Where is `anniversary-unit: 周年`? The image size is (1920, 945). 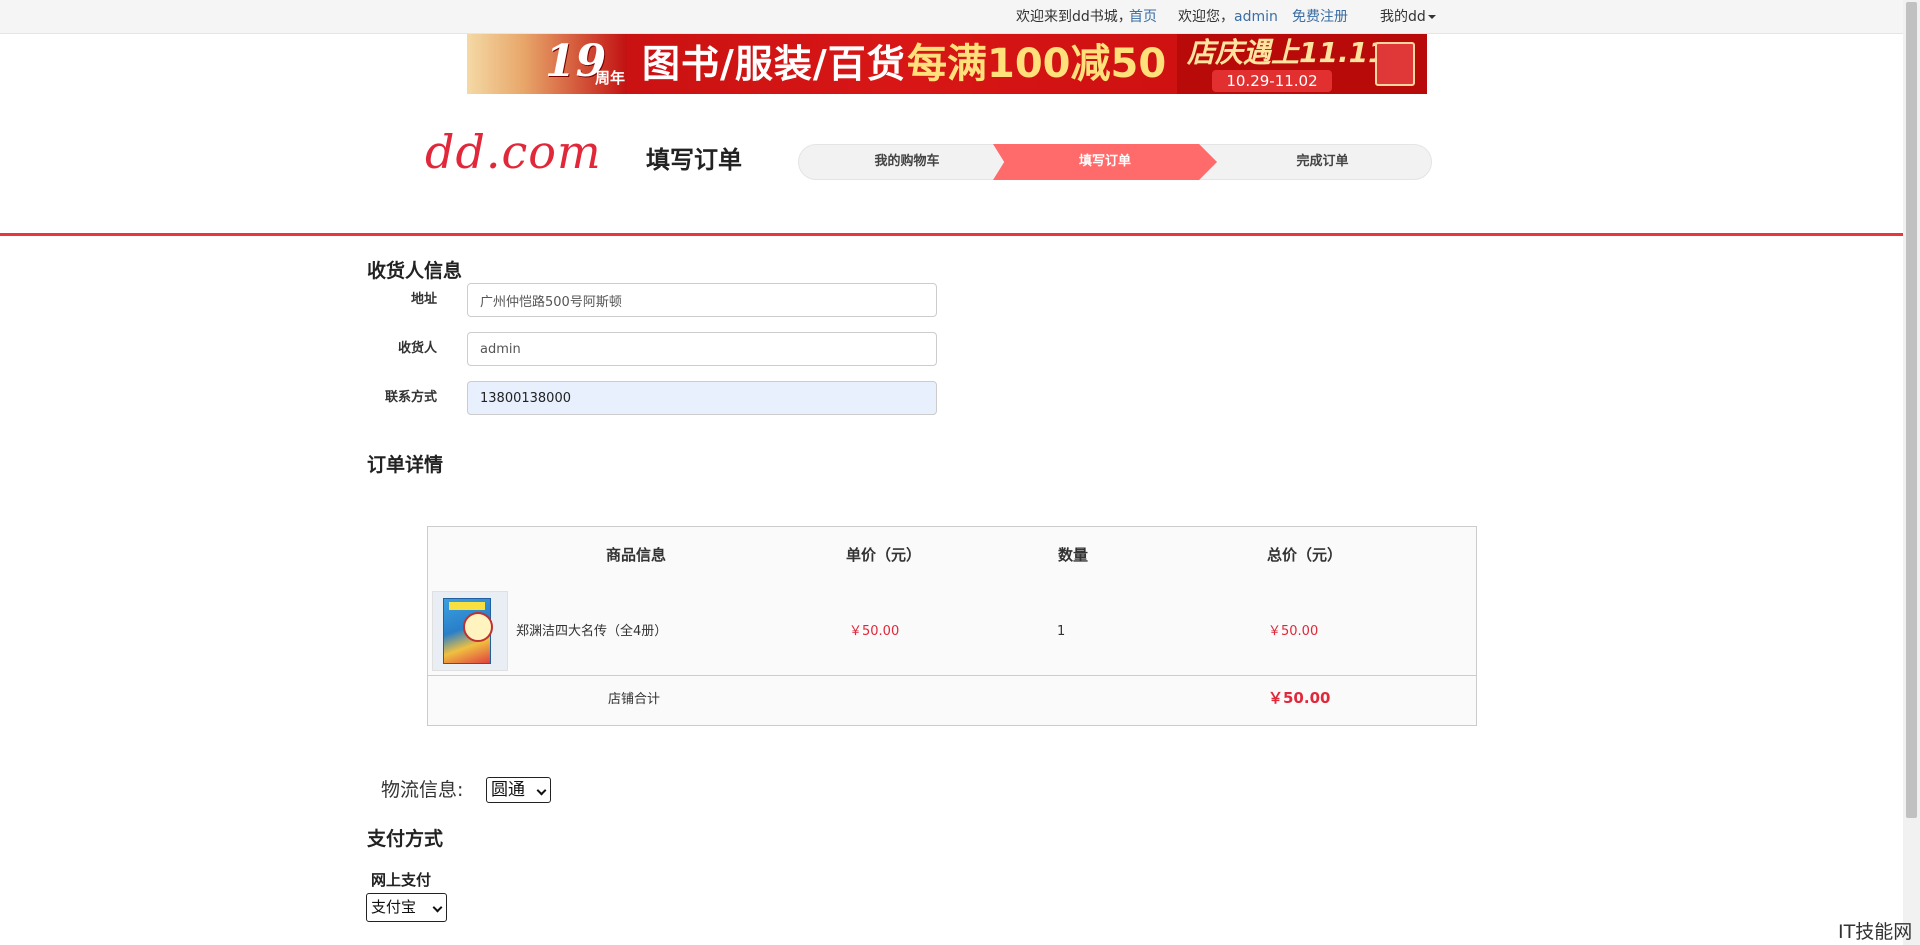 anniversary-unit: 周年 is located at coordinates (610, 78).